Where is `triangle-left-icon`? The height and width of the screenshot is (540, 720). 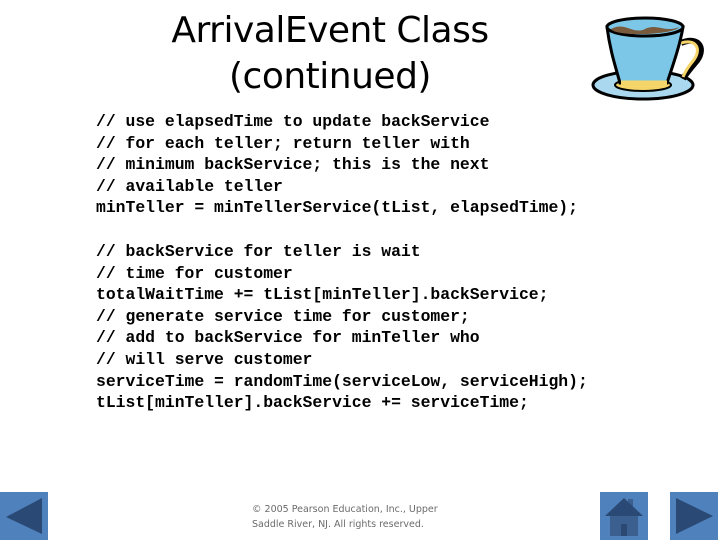 triangle-left-icon is located at coordinates (24, 516).